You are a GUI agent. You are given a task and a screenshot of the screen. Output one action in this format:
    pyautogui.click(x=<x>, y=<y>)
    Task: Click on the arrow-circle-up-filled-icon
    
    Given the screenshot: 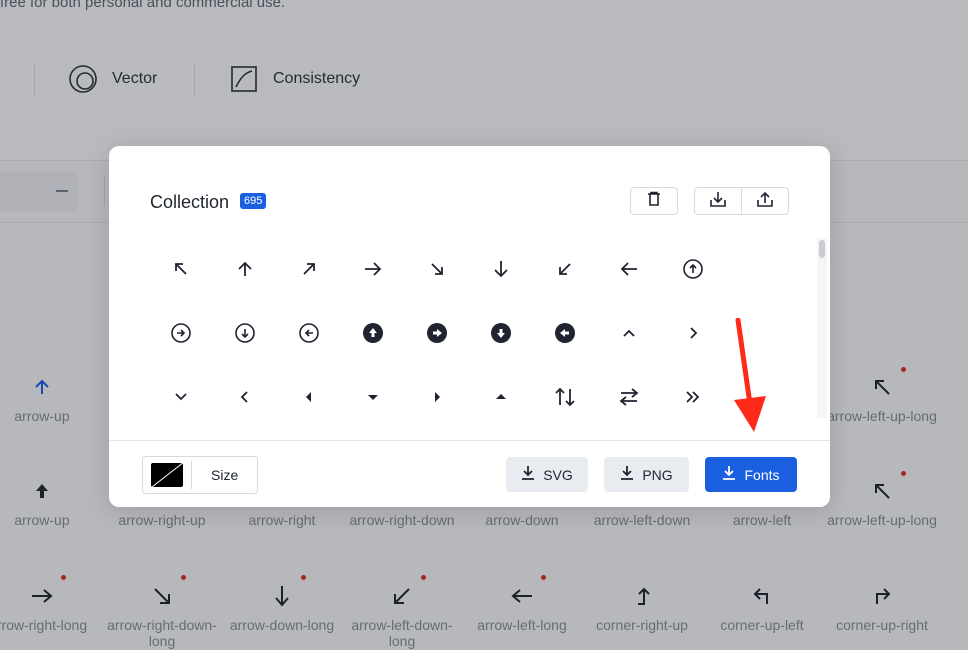 What is the action you would take?
    pyautogui.click(x=373, y=333)
    